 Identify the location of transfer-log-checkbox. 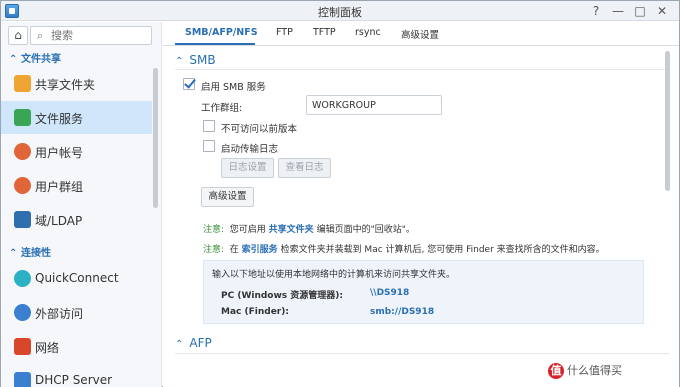
(209, 146).